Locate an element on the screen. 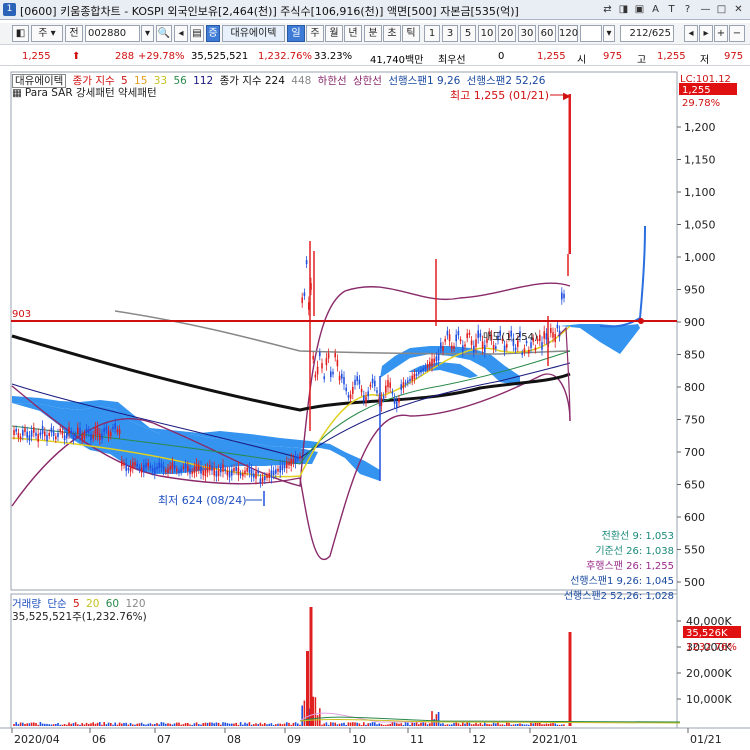 This screenshot has height=750, width=750. interval-30: 30 is located at coordinates (527, 33).